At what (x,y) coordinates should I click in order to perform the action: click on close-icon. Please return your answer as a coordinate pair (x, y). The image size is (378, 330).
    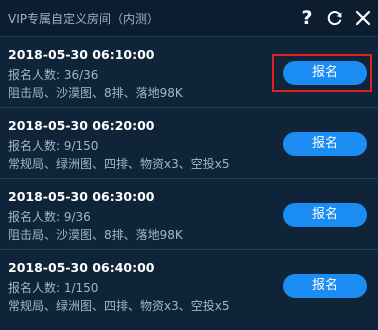
    Looking at the image, I should click on (363, 18).